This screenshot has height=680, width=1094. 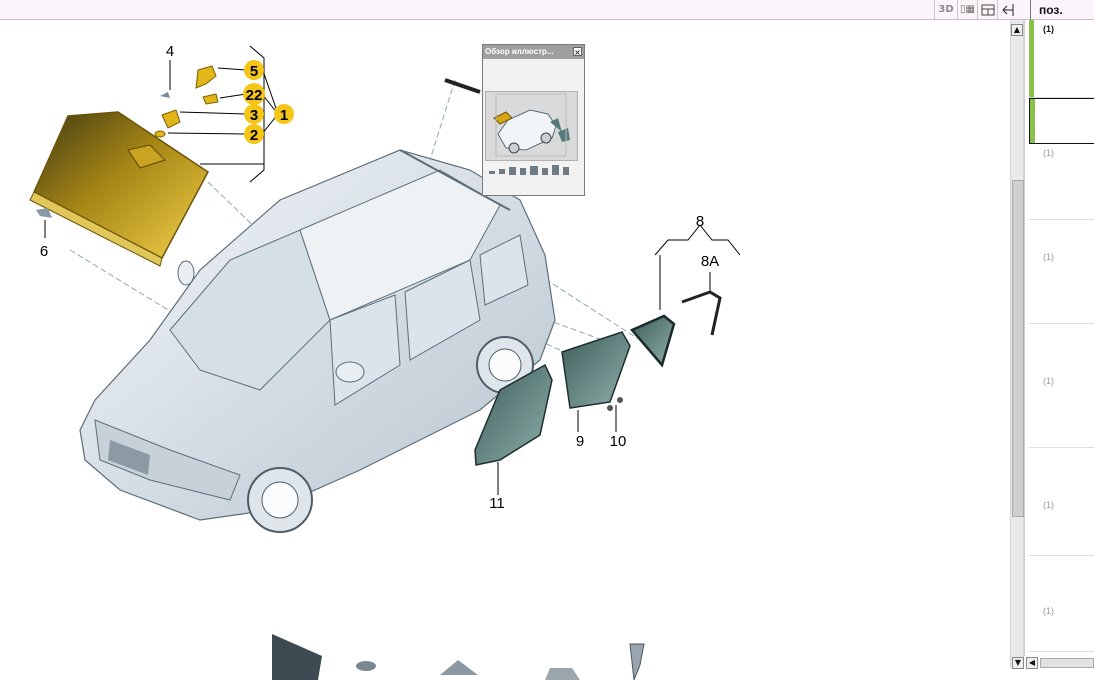 What do you see at coordinates (618, 441) in the screenshot?
I see `label-10: 10` at bounding box center [618, 441].